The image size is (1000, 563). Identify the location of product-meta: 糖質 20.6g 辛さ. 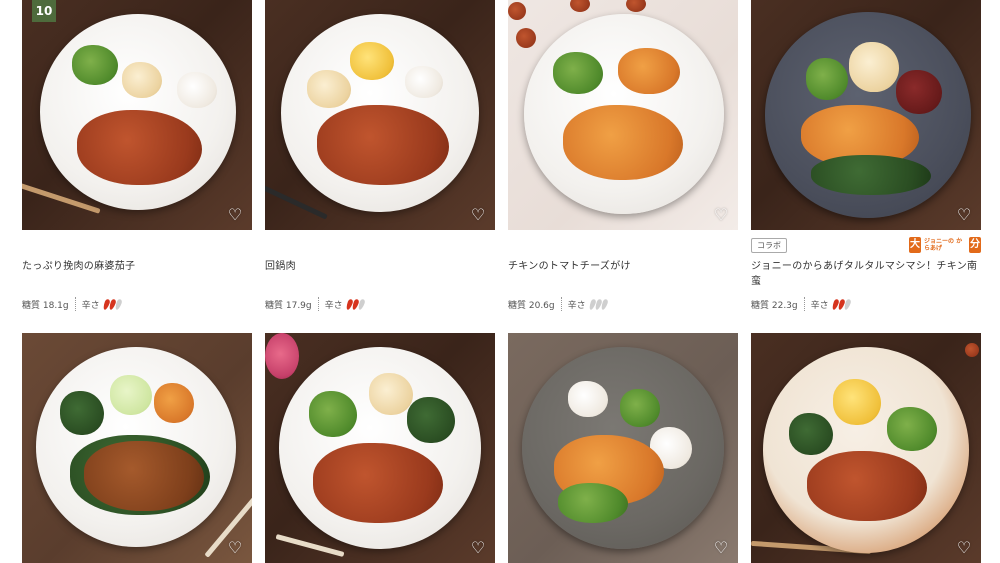
(558, 304).